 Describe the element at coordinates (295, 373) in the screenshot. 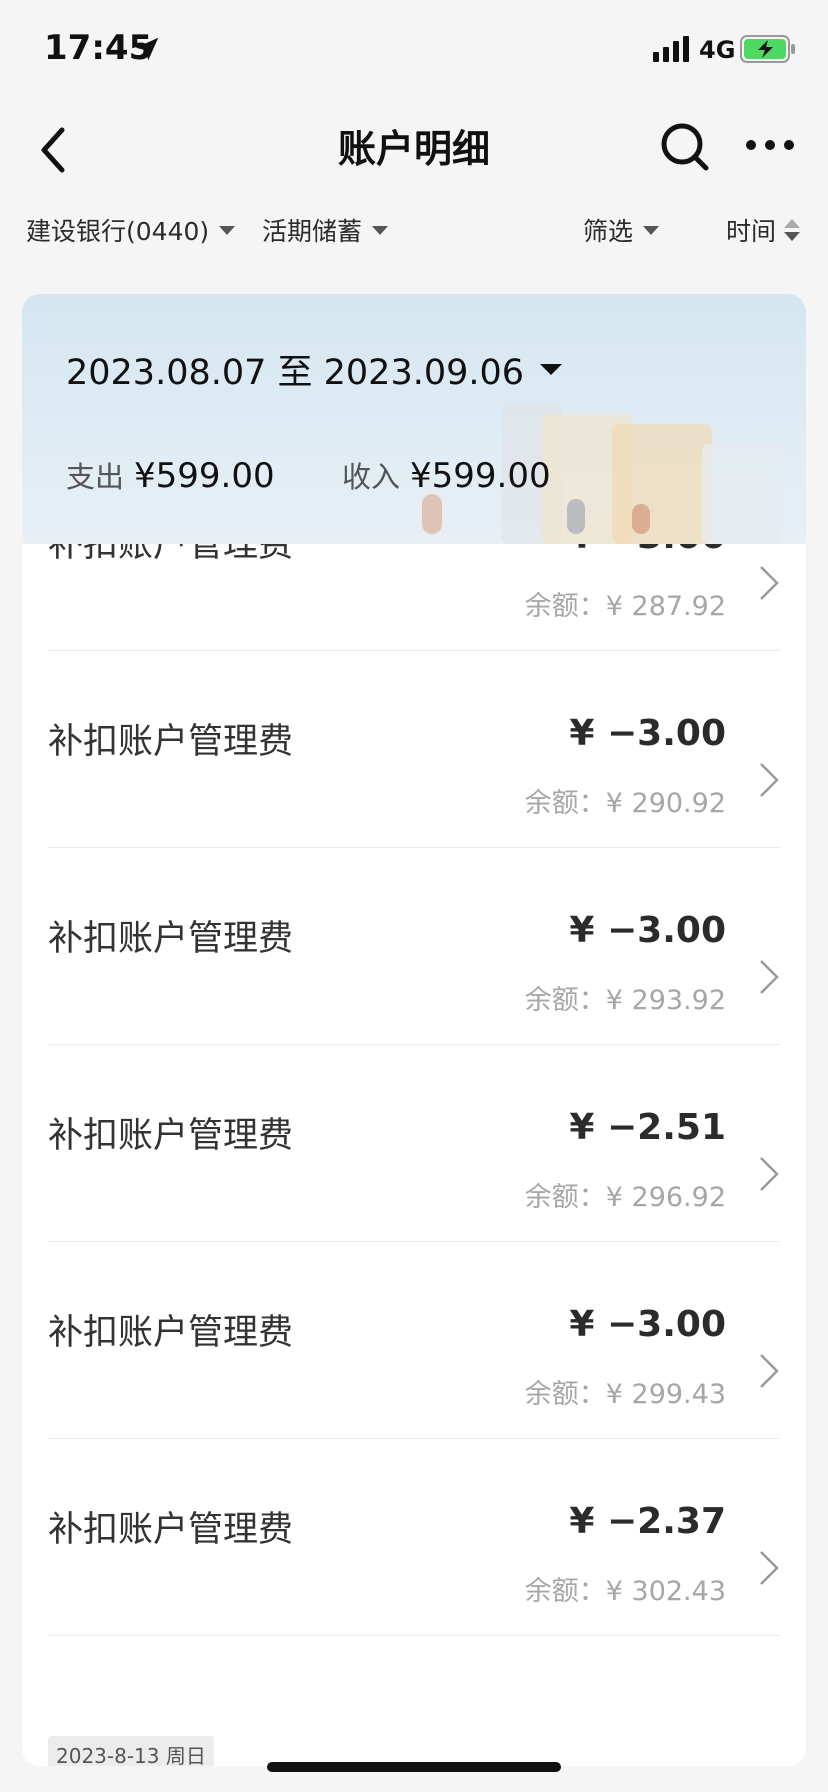

I see `date-range-text: 2023.08.07 至 2023.09.06` at that location.